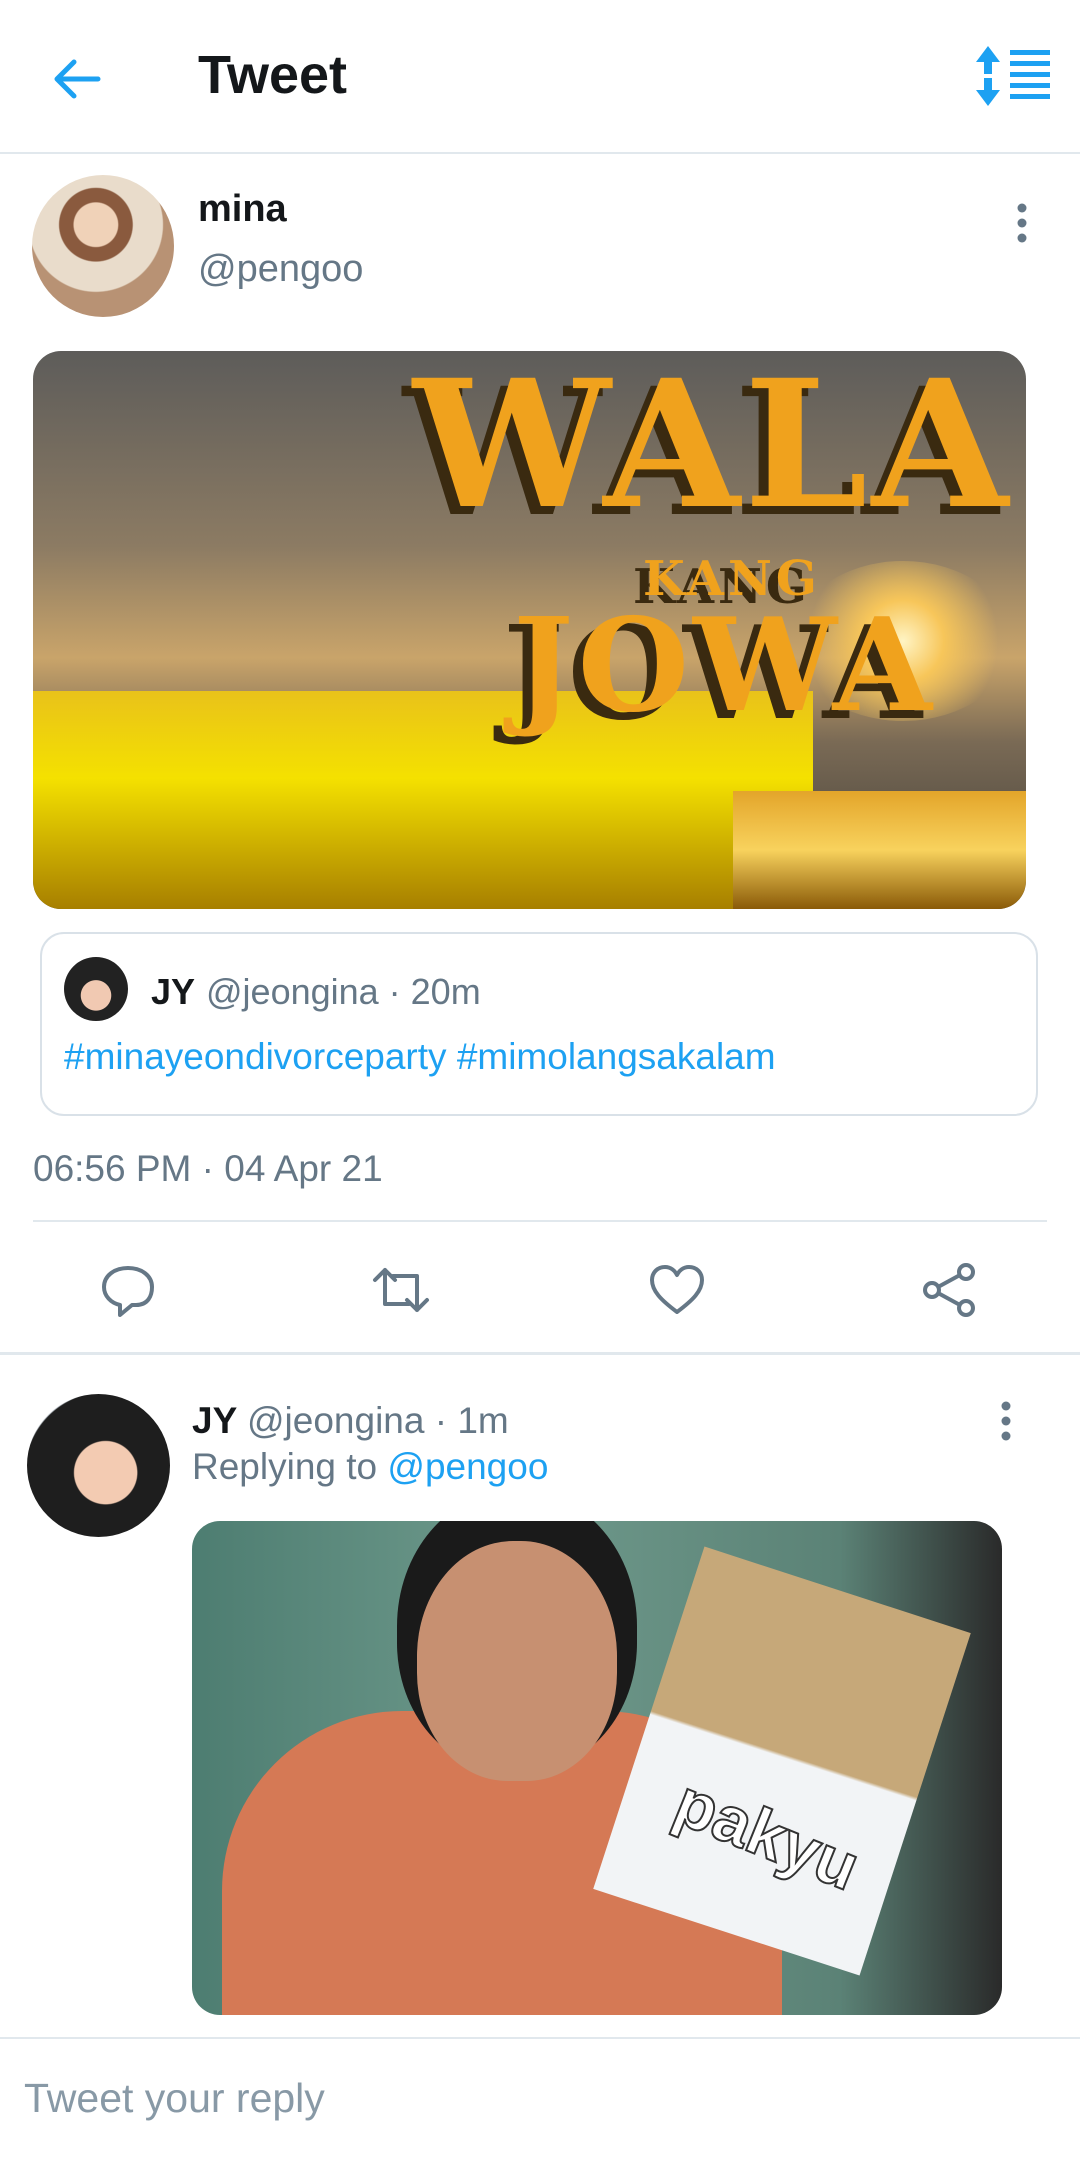 This screenshot has height=2157, width=1080. What do you see at coordinates (98, 1465) in the screenshot?
I see `reply-avatar` at bounding box center [98, 1465].